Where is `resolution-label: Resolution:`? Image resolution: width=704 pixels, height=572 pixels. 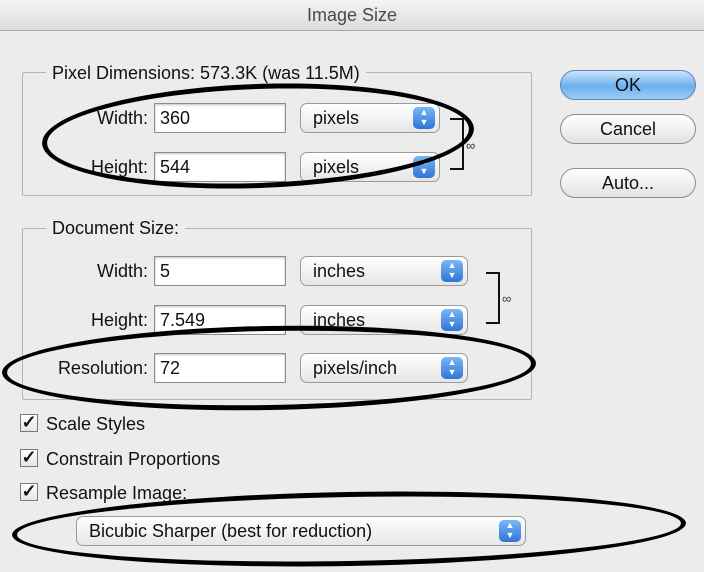 resolution-label: Resolution: is located at coordinates (102, 368).